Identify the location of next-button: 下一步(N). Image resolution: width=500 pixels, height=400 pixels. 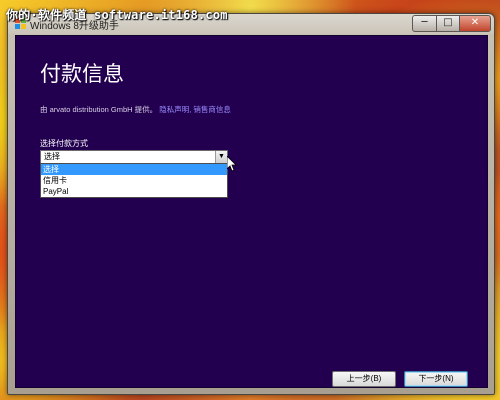
(436, 379).